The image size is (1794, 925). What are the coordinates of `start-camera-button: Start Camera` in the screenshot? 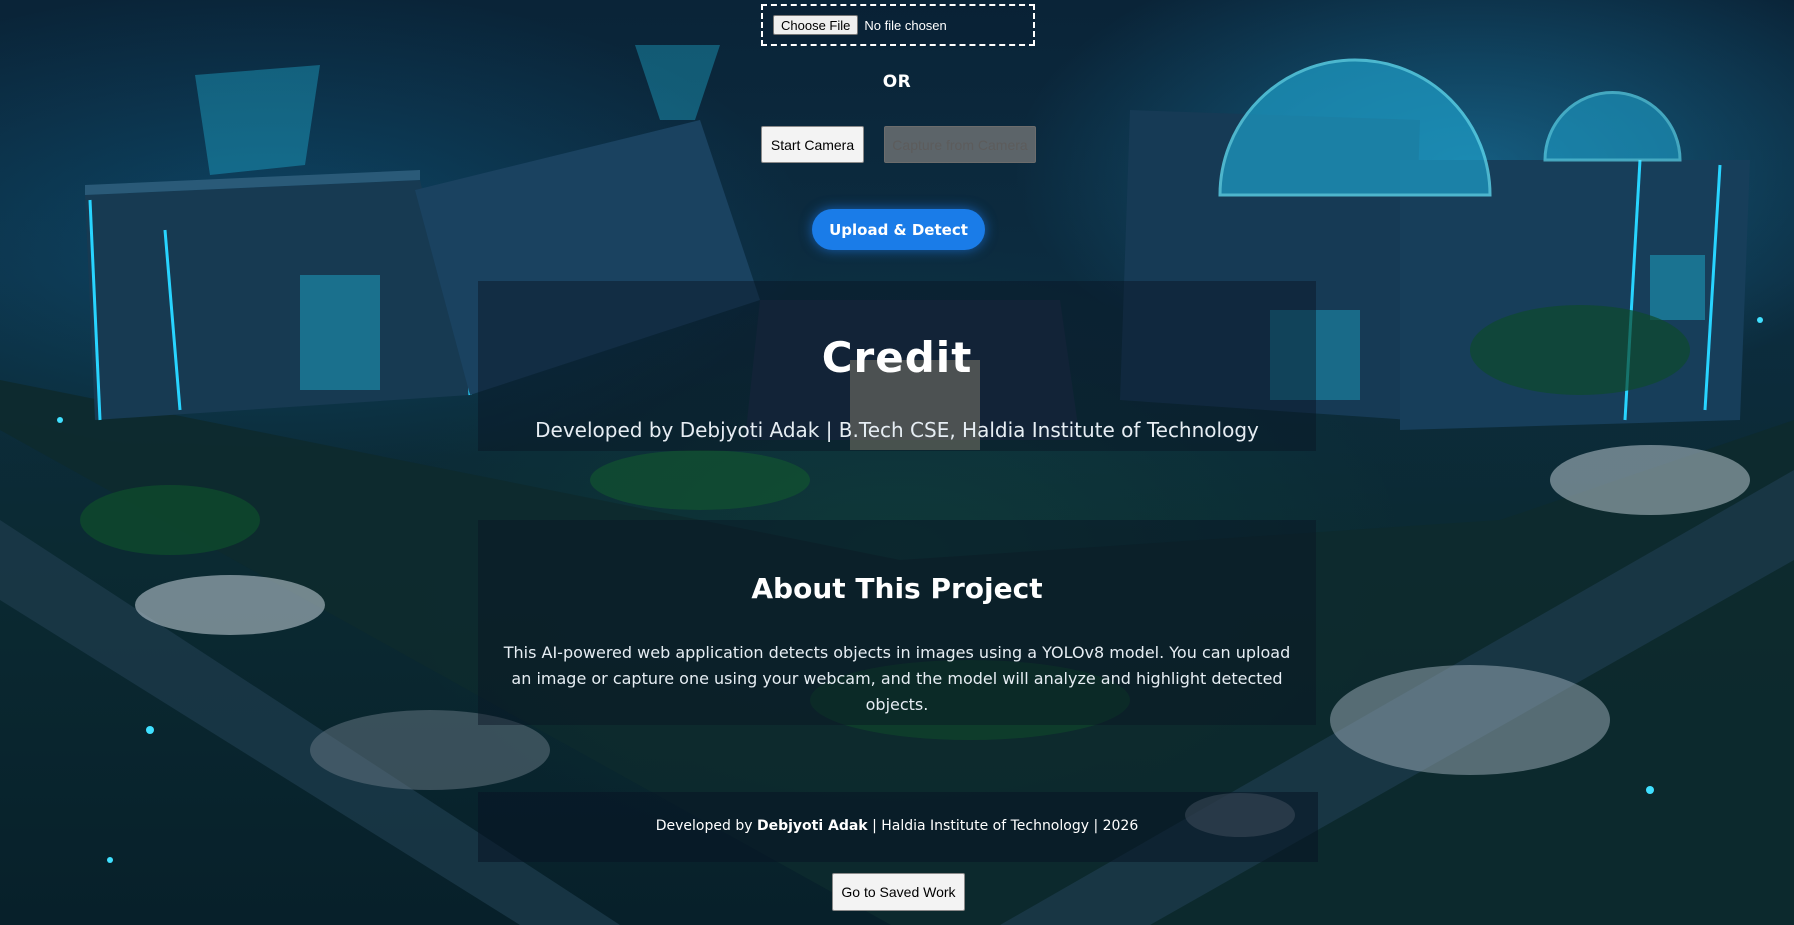 It's located at (812, 144).